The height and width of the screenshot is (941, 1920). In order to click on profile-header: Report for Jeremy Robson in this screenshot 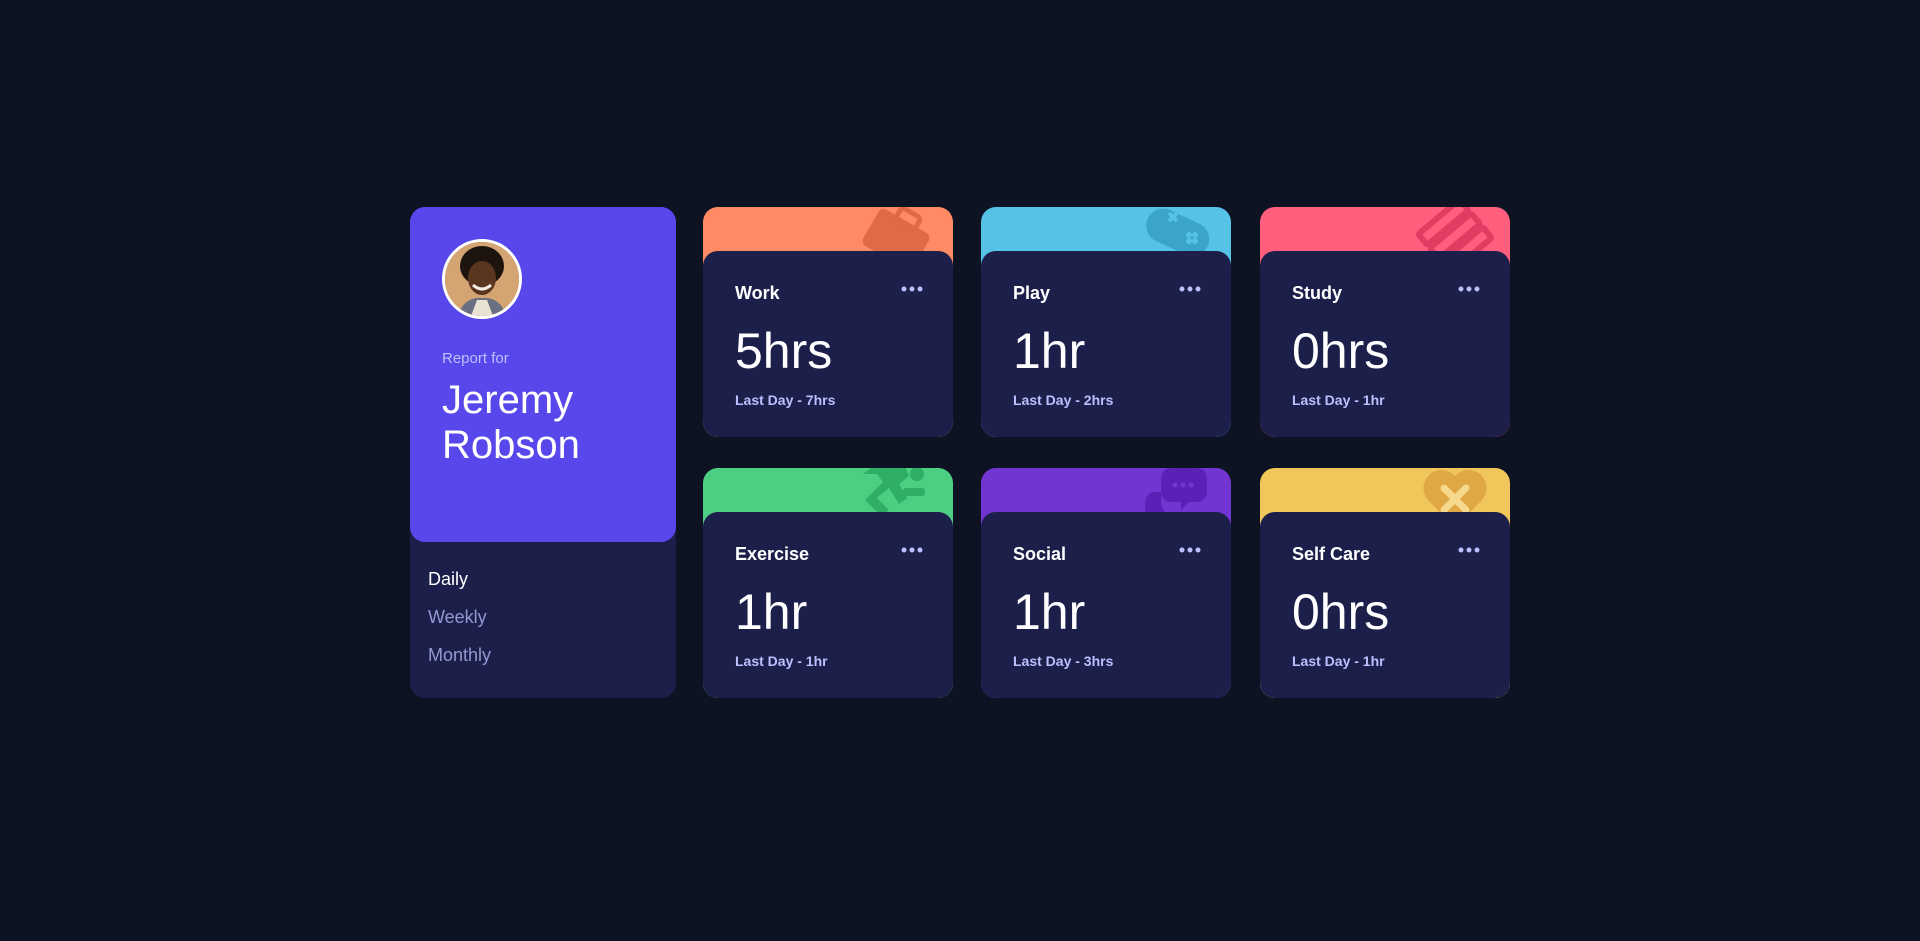, I will do `click(543, 374)`.